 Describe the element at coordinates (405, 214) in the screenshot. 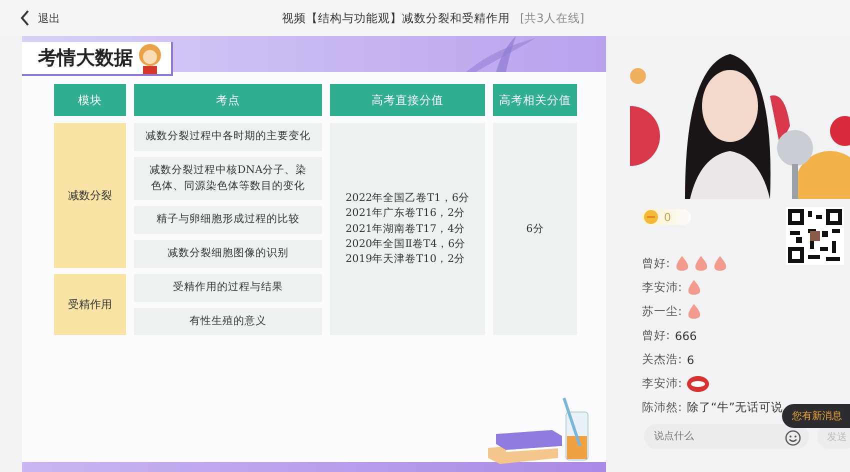

I see `score-line: 2021年广东卷T16，2分` at that location.